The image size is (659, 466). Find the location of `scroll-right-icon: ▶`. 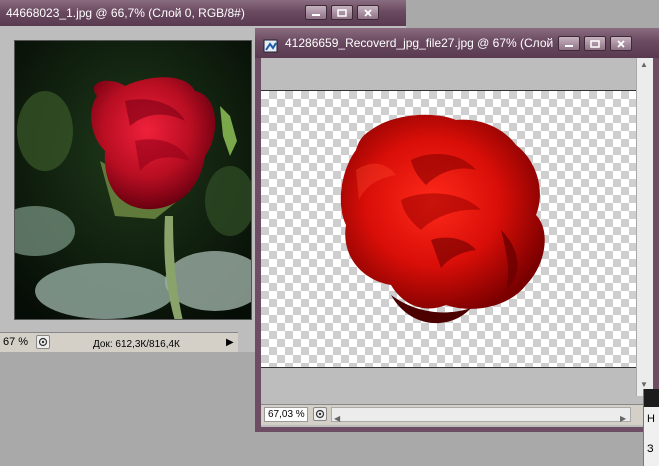

scroll-right-icon: ▶ is located at coordinates (623, 418).